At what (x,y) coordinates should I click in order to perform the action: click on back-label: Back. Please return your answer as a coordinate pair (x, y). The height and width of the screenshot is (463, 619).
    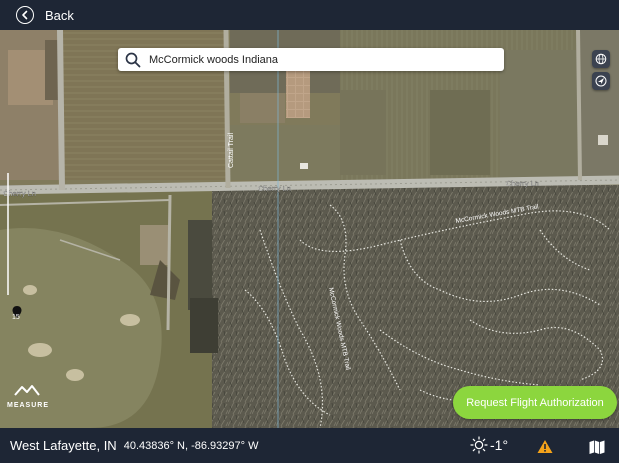
    Looking at the image, I should click on (59, 15).